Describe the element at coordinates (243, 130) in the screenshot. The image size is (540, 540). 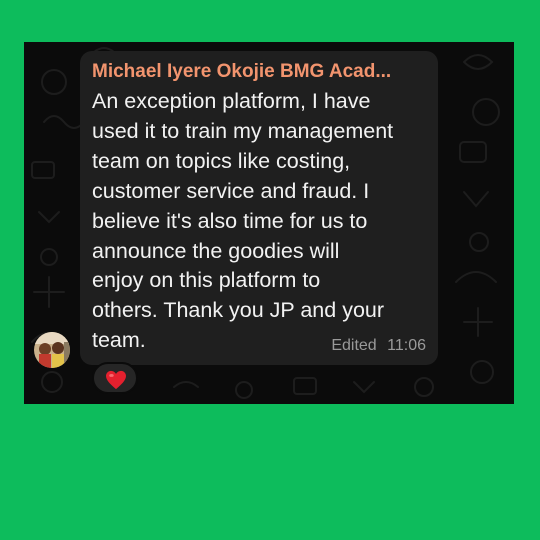
I see `message-line: used it to train my management` at that location.